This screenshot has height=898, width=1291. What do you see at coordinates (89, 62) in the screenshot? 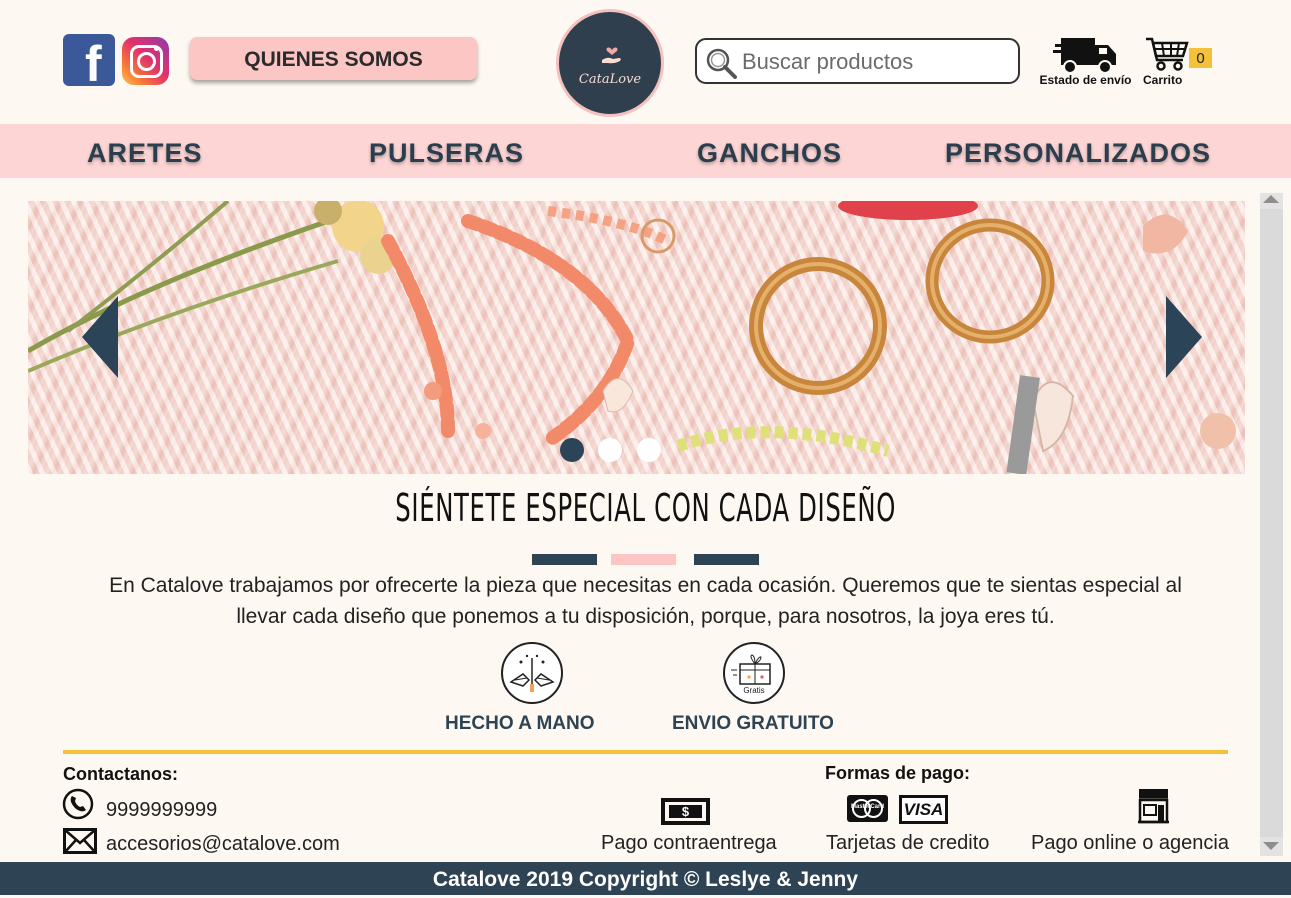
I see `facebook-icon: f` at bounding box center [89, 62].